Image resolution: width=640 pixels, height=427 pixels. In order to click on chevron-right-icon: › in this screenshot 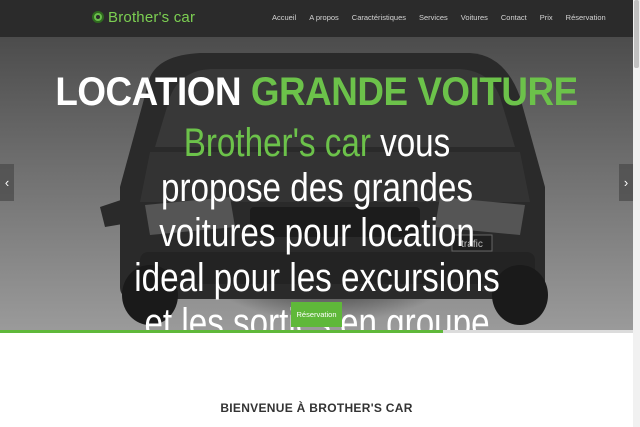, I will do `click(626, 182)`.